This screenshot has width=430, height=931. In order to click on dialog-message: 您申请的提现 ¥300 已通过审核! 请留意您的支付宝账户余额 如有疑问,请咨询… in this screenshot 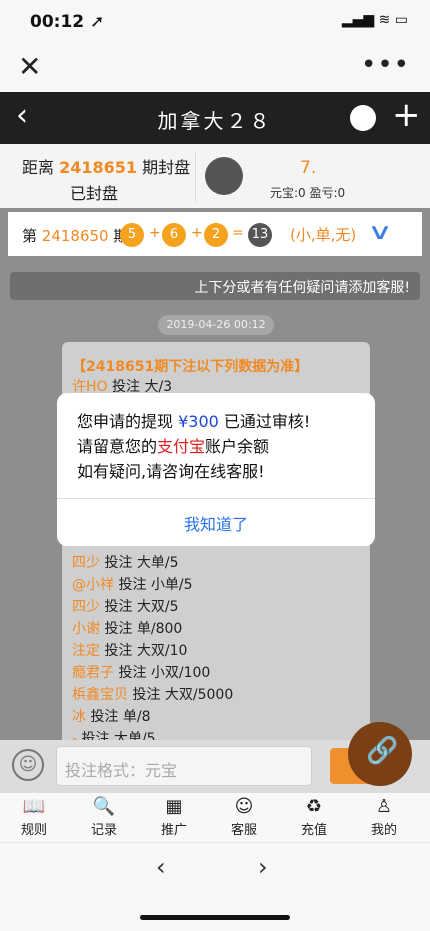, I will do `click(194, 446)`.